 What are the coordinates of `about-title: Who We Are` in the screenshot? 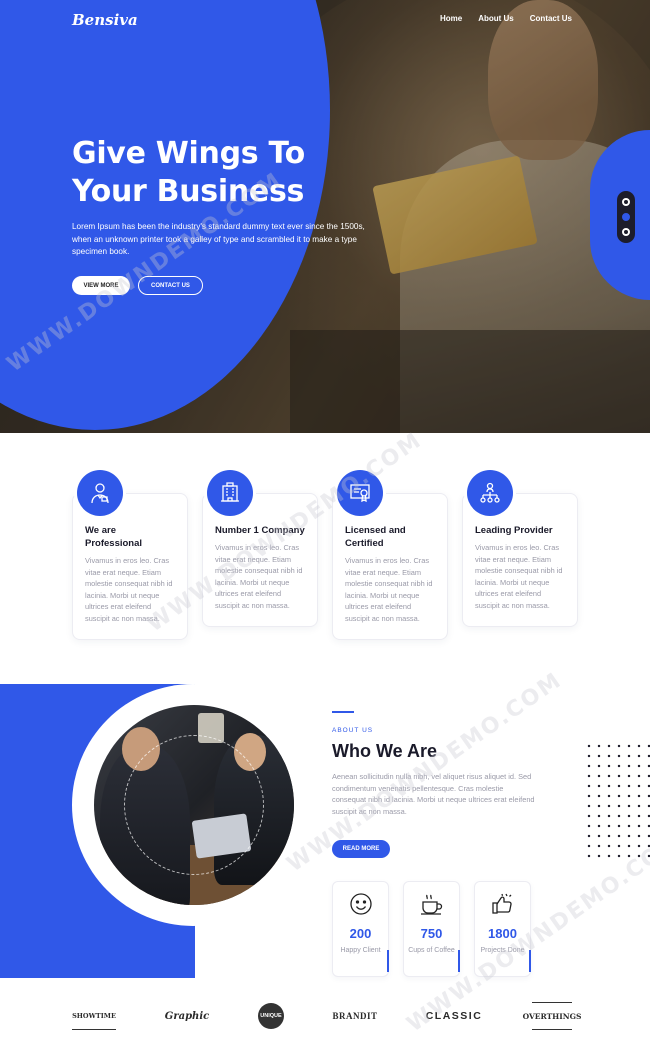 It's located at (385, 751).